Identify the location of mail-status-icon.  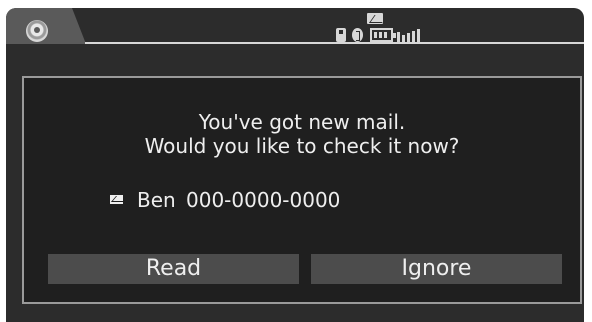
(375, 18).